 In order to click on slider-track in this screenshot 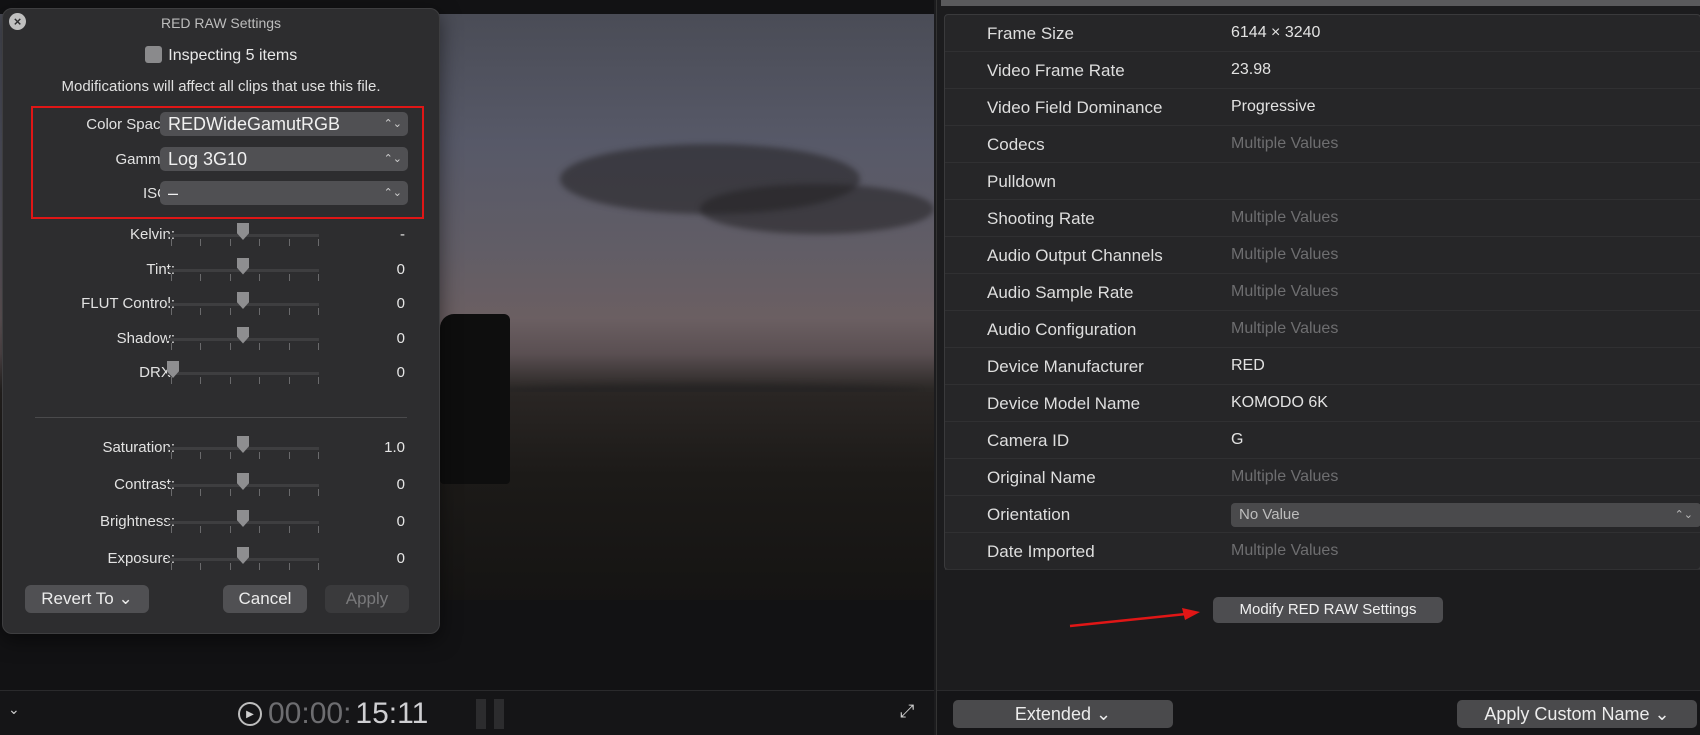, I will do `click(243, 373)`.